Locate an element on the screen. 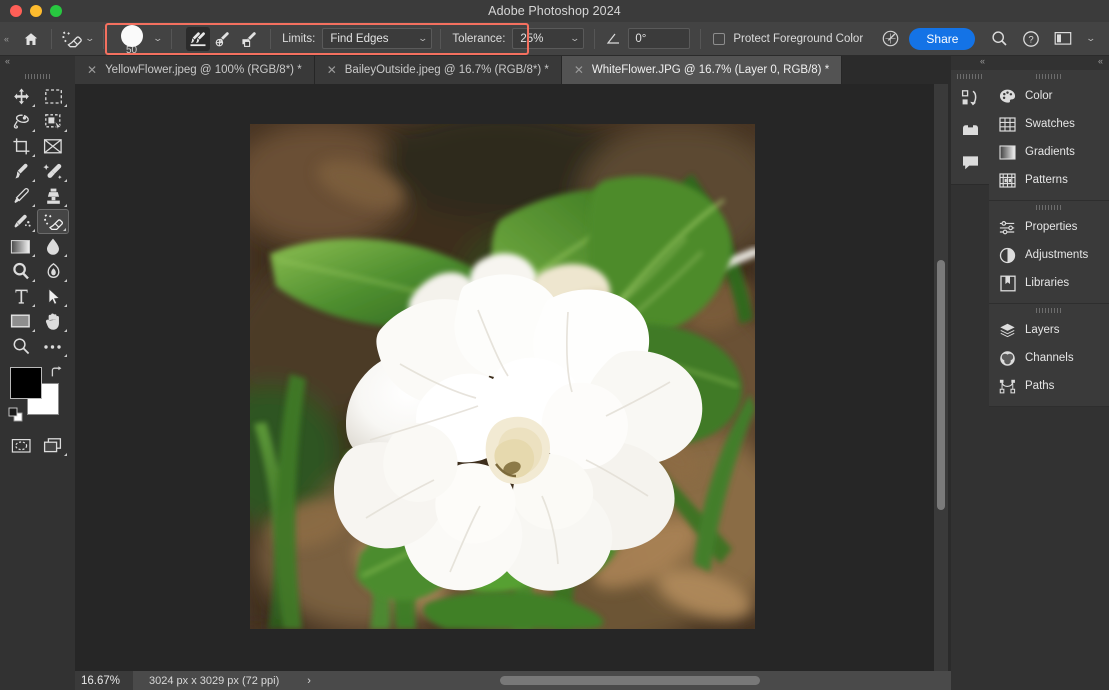 The width and height of the screenshot is (1109, 690). pressure-size-button is located at coordinates (881, 38).